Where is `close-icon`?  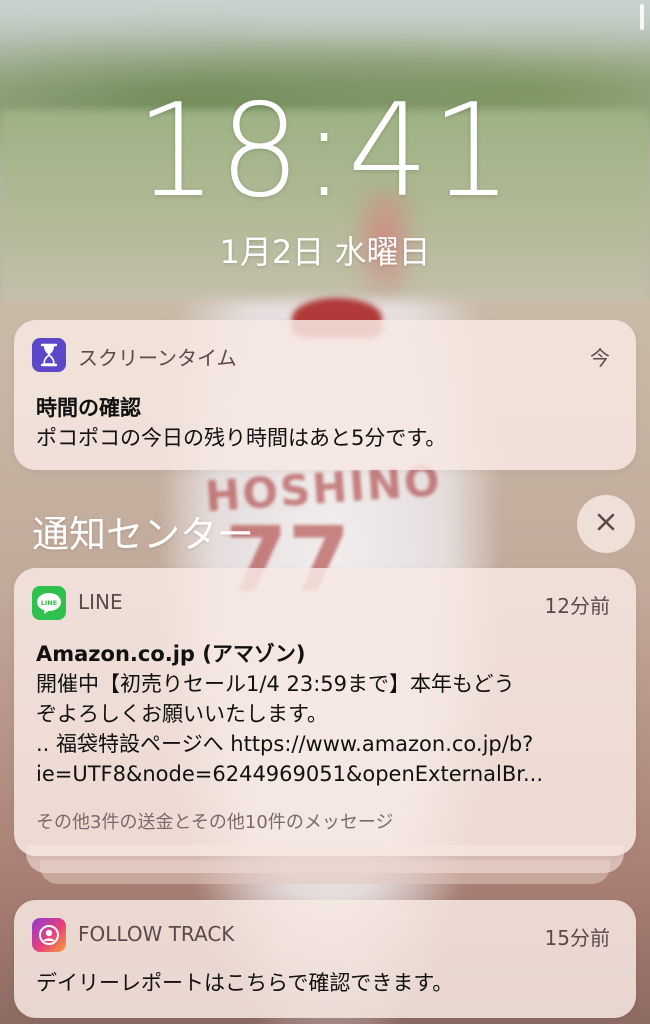
close-icon is located at coordinates (606, 524).